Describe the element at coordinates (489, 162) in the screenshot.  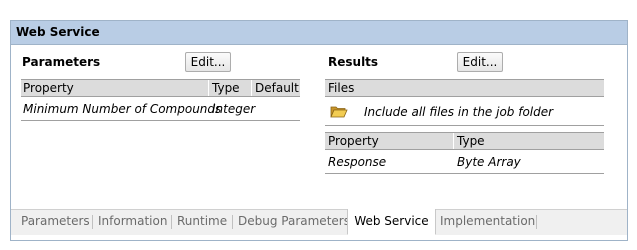
I see `row-type: Byte Array` at that location.